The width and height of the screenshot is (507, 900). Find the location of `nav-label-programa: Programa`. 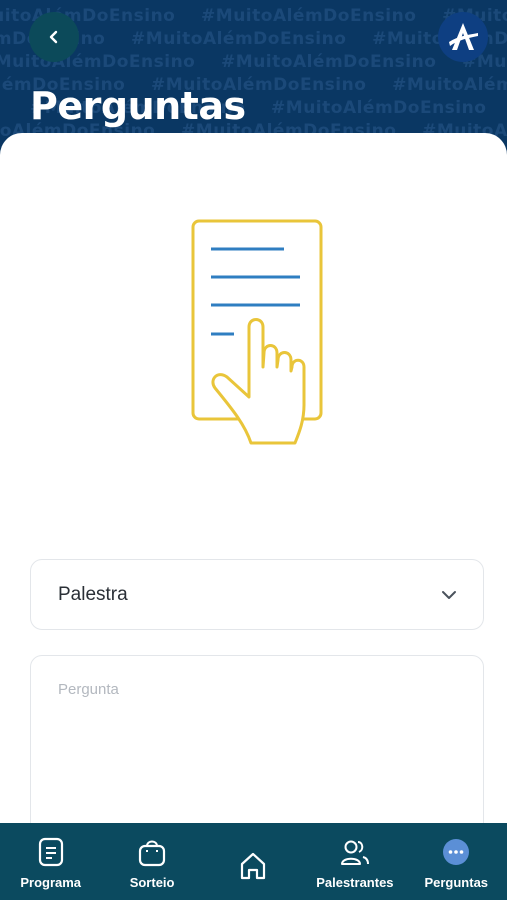

nav-label-programa: Programa is located at coordinates (51, 882).